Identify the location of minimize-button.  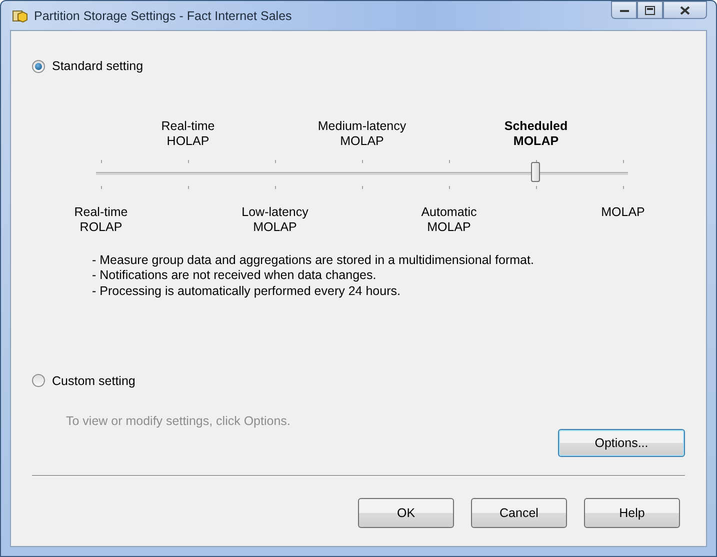
(624, 10).